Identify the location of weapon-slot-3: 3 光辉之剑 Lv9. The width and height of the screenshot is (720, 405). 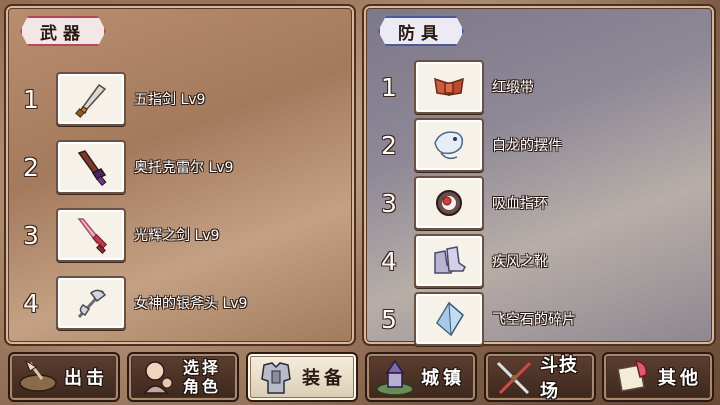
(180, 235).